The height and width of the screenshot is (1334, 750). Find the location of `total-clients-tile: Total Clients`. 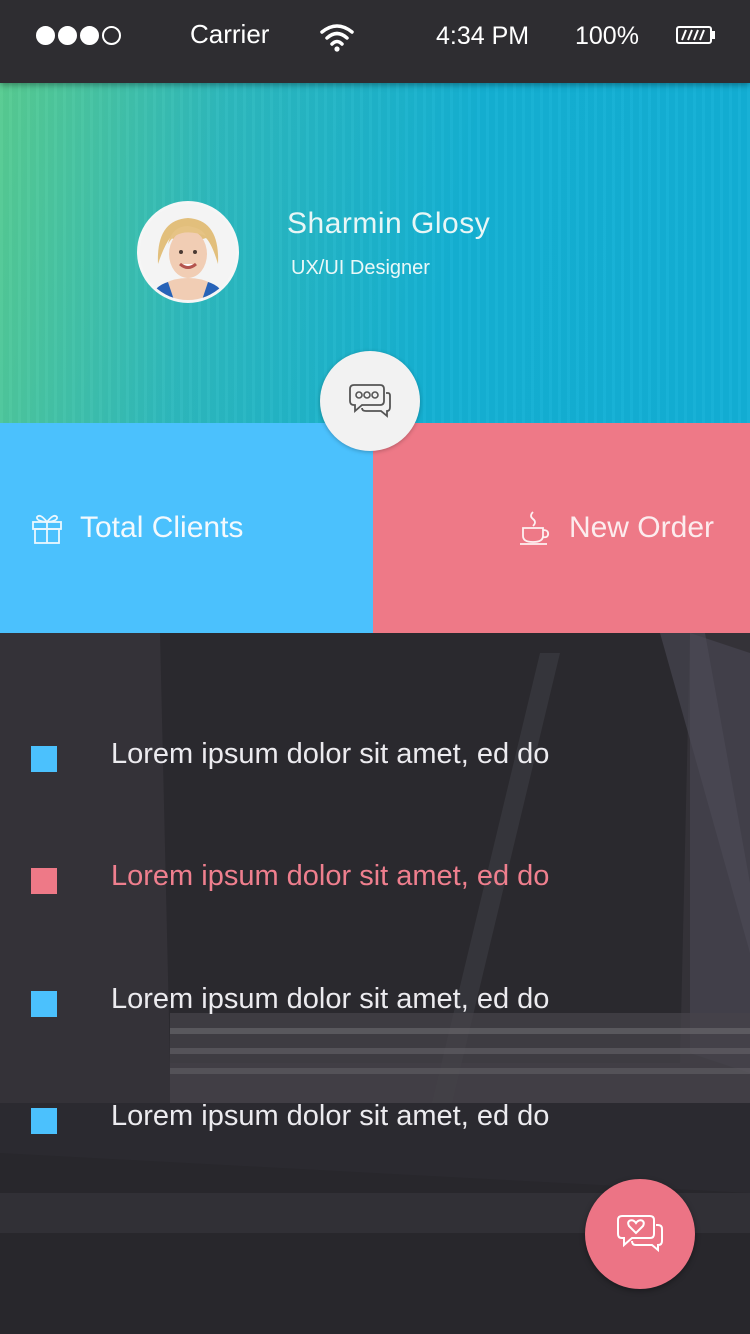

total-clients-tile: Total Clients is located at coordinates (186, 528).